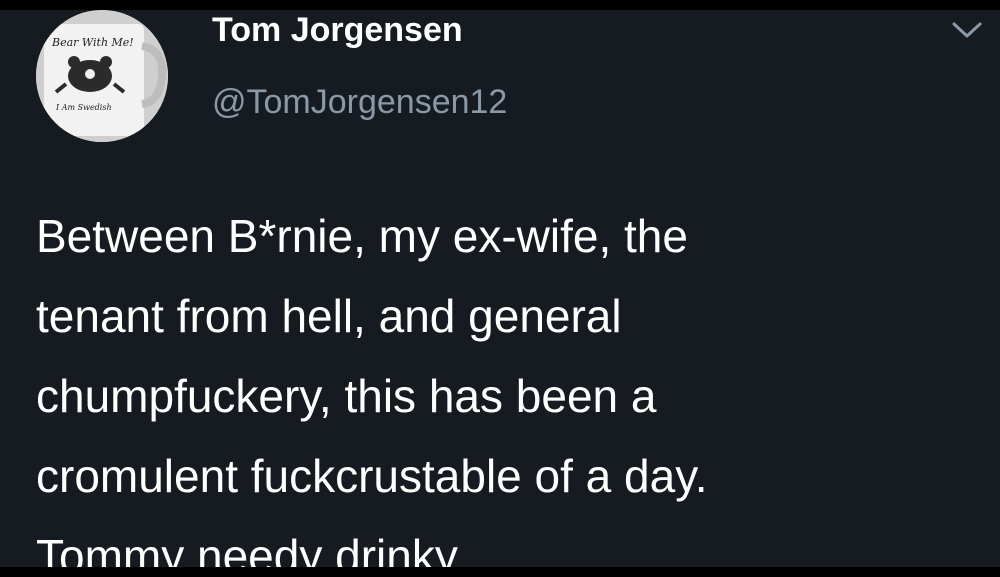 The height and width of the screenshot is (577, 1000). What do you see at coordinates (92, 42) in the screenshot?
I see `mug-text-top: Bear With Me!` at bounding box center [92, 42].